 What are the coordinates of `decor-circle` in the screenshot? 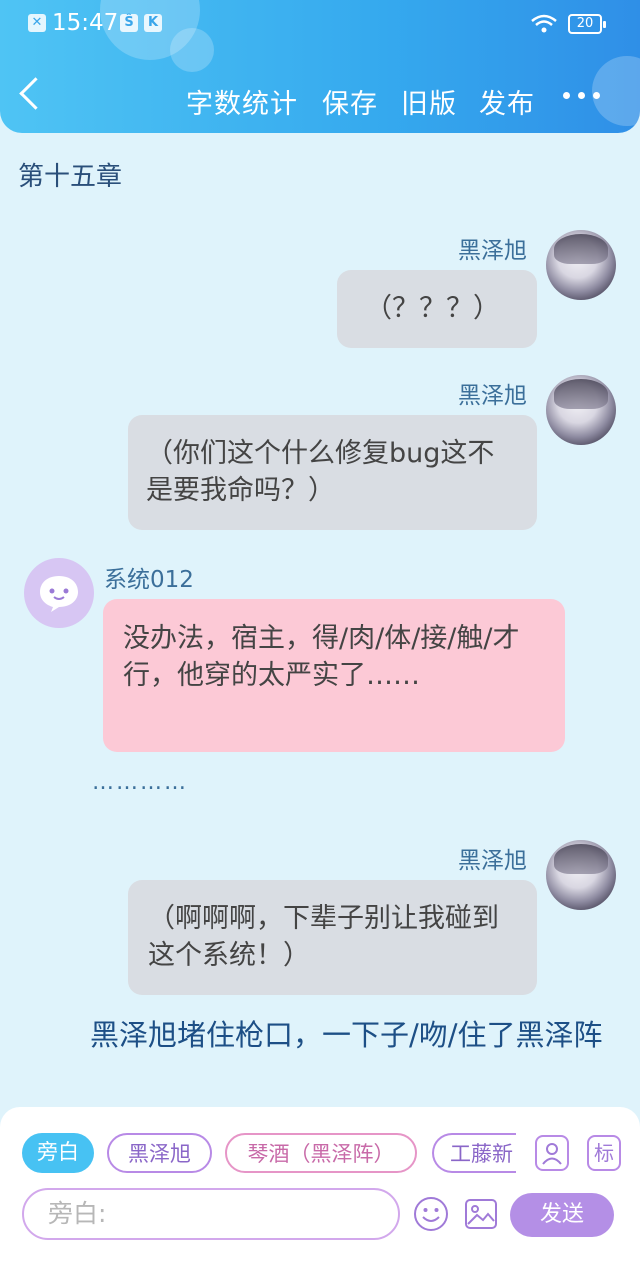 It's located at (616, 91).